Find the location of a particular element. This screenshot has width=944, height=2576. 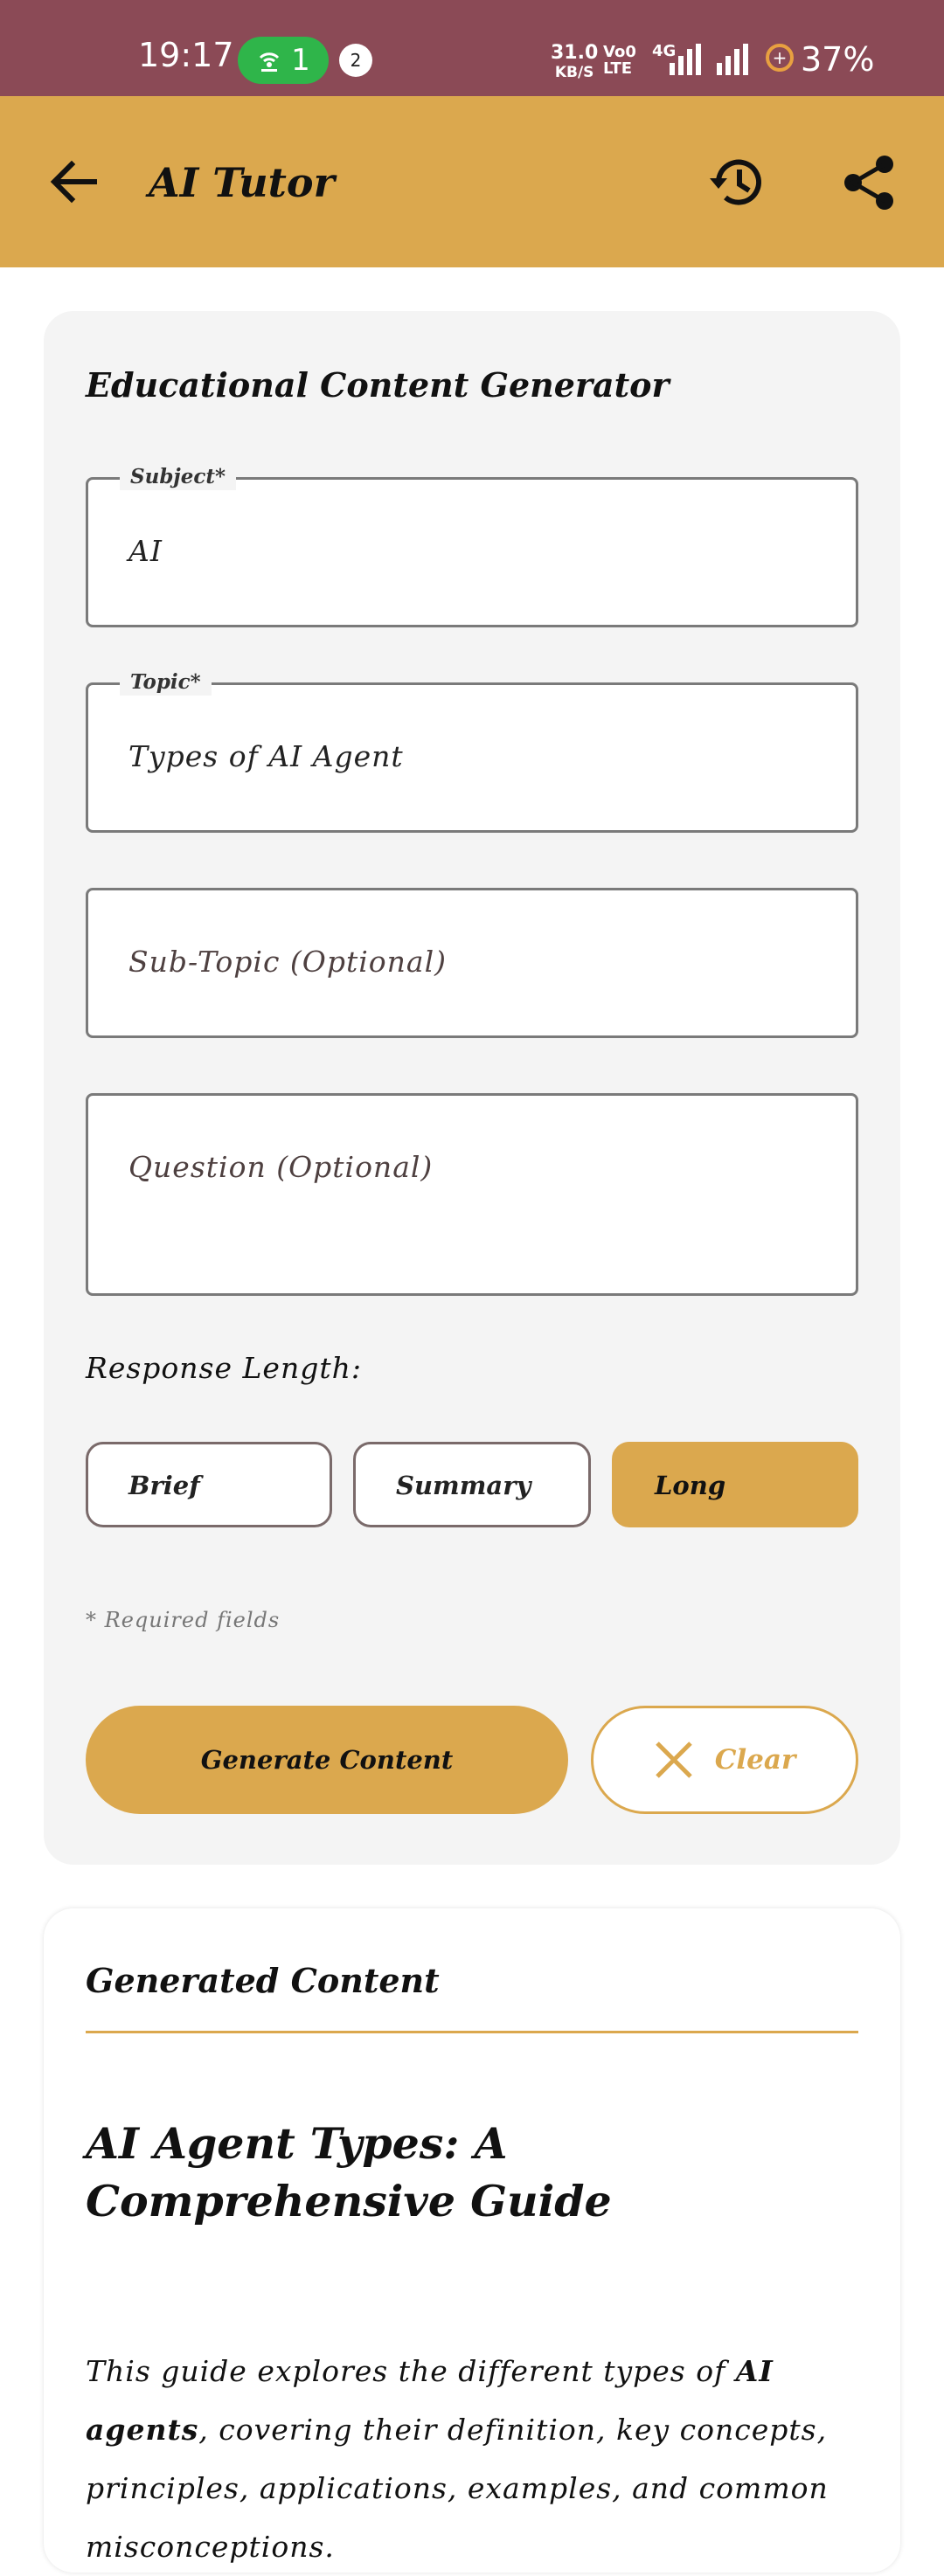

hotspot-count: 1 is located at coordinates (301, 60).